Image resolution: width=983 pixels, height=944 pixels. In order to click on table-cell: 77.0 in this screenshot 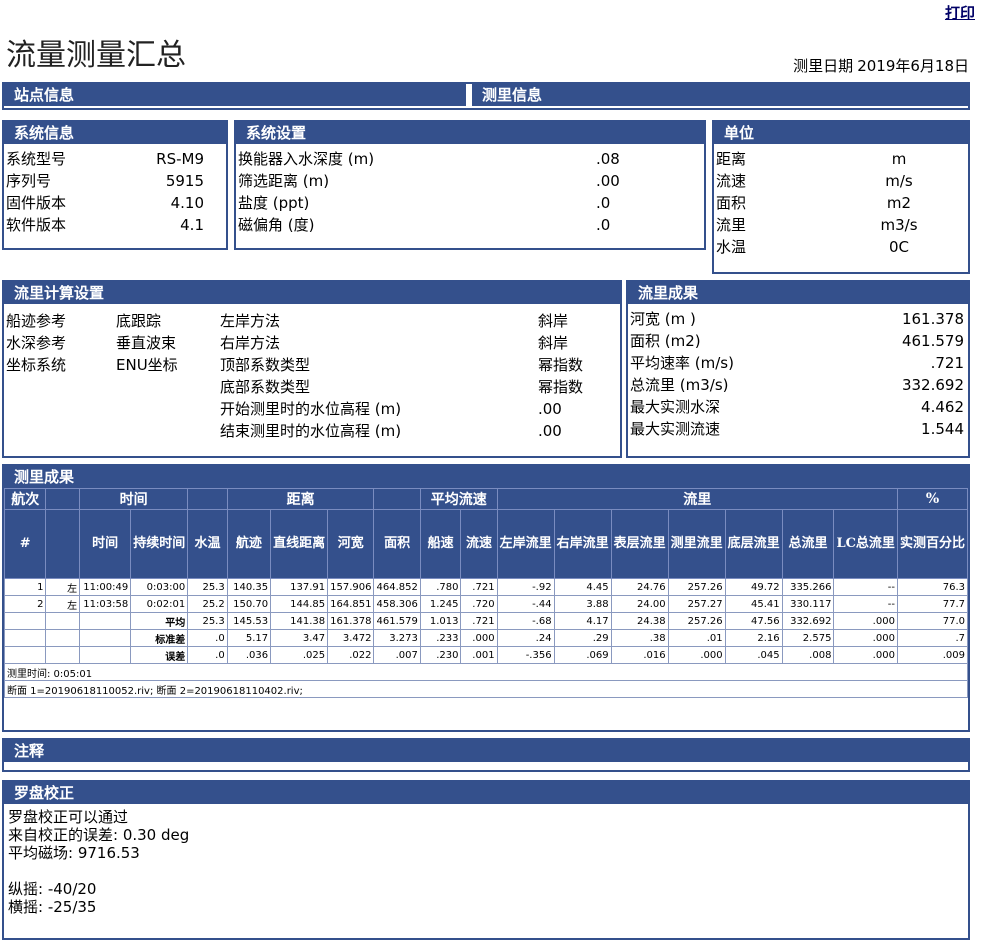, I will do `click(932, 621)`.